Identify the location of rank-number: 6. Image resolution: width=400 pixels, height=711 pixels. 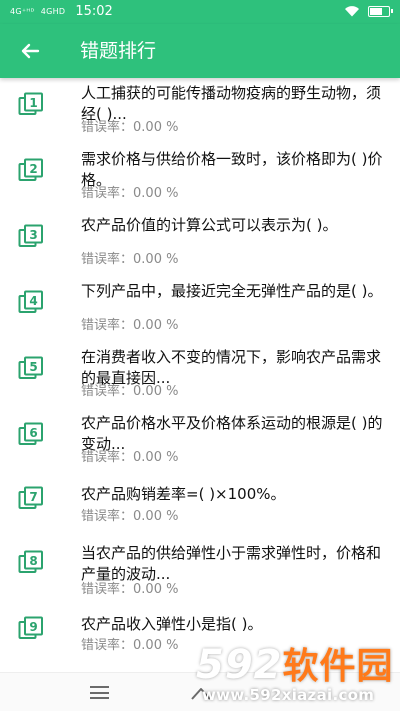
(33, 433).